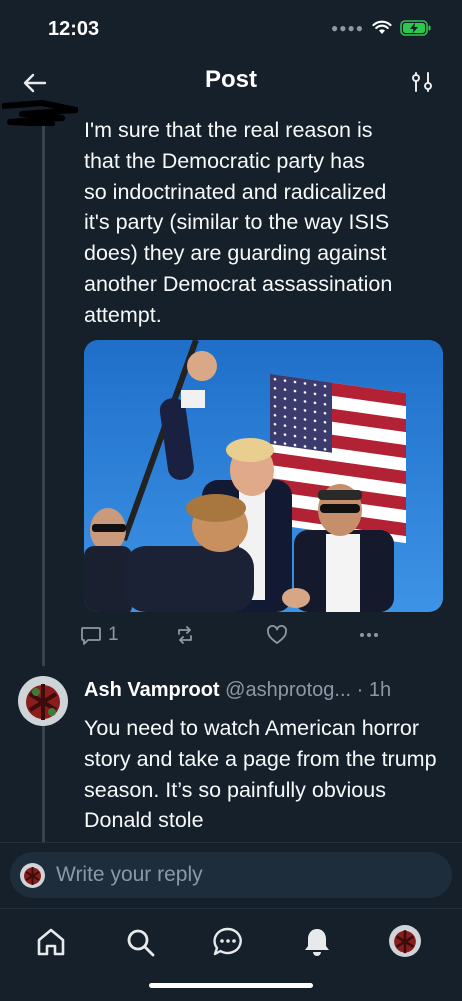  Describe the element at coordinates (152, 690) in the screenshot. I see `reply-author-name: Ash Vamproot` at that location.